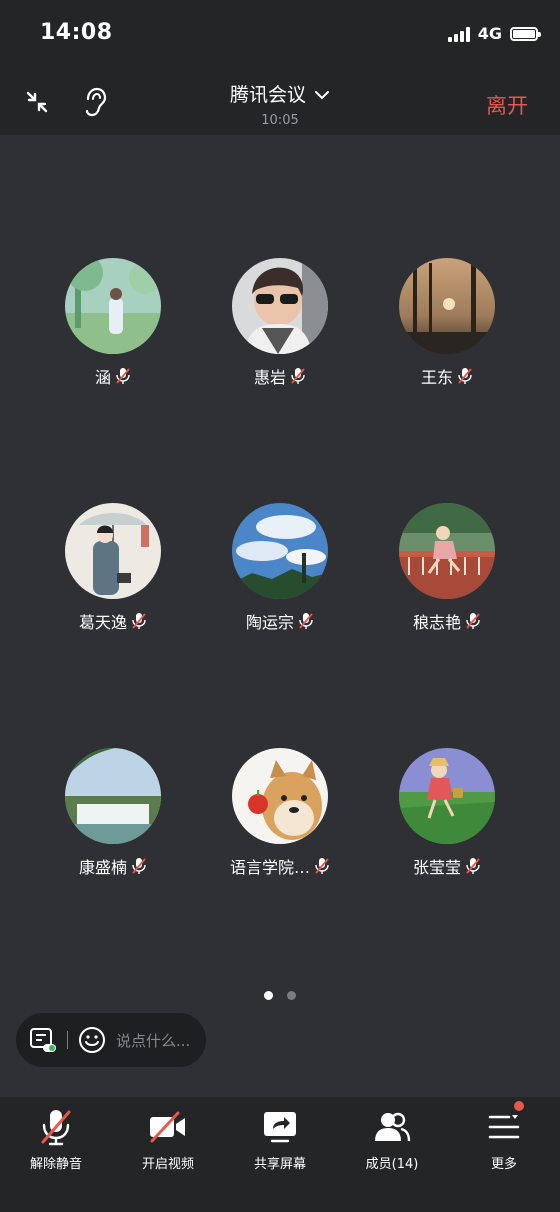 This screenshot has height=1212, width=560. Describe the element at coordinates (102, 622) in the screenshot. I see `member-name: 葛天逸` at that location.